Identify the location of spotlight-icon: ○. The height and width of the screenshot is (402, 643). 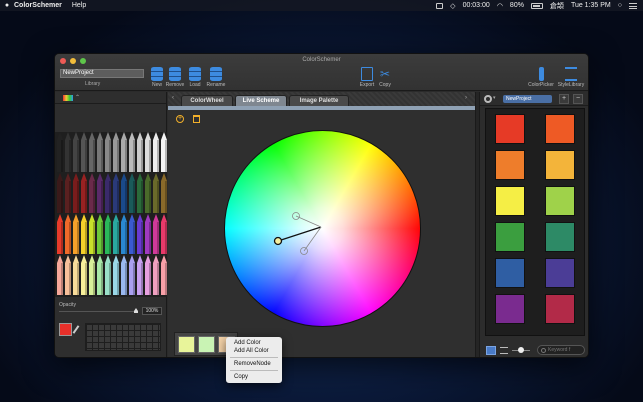
(620, 5).